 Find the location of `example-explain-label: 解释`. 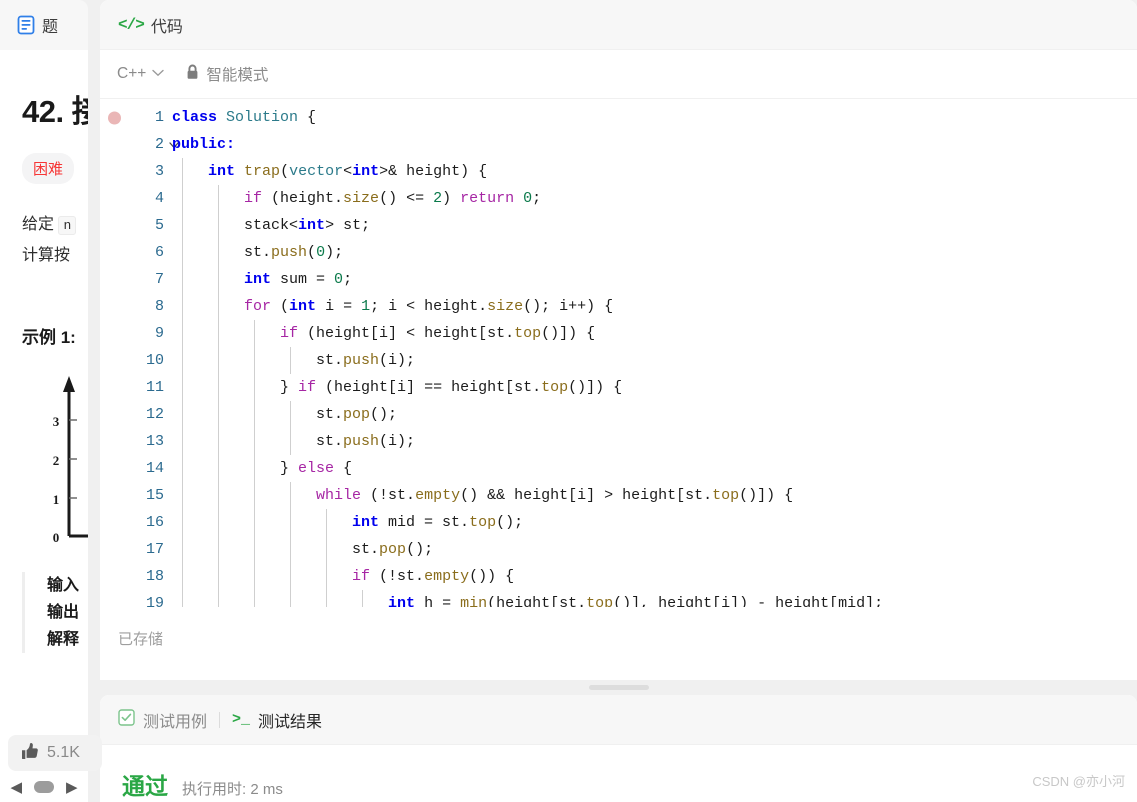

example-explain-label: 解释 is located at coordinates (63, 639).